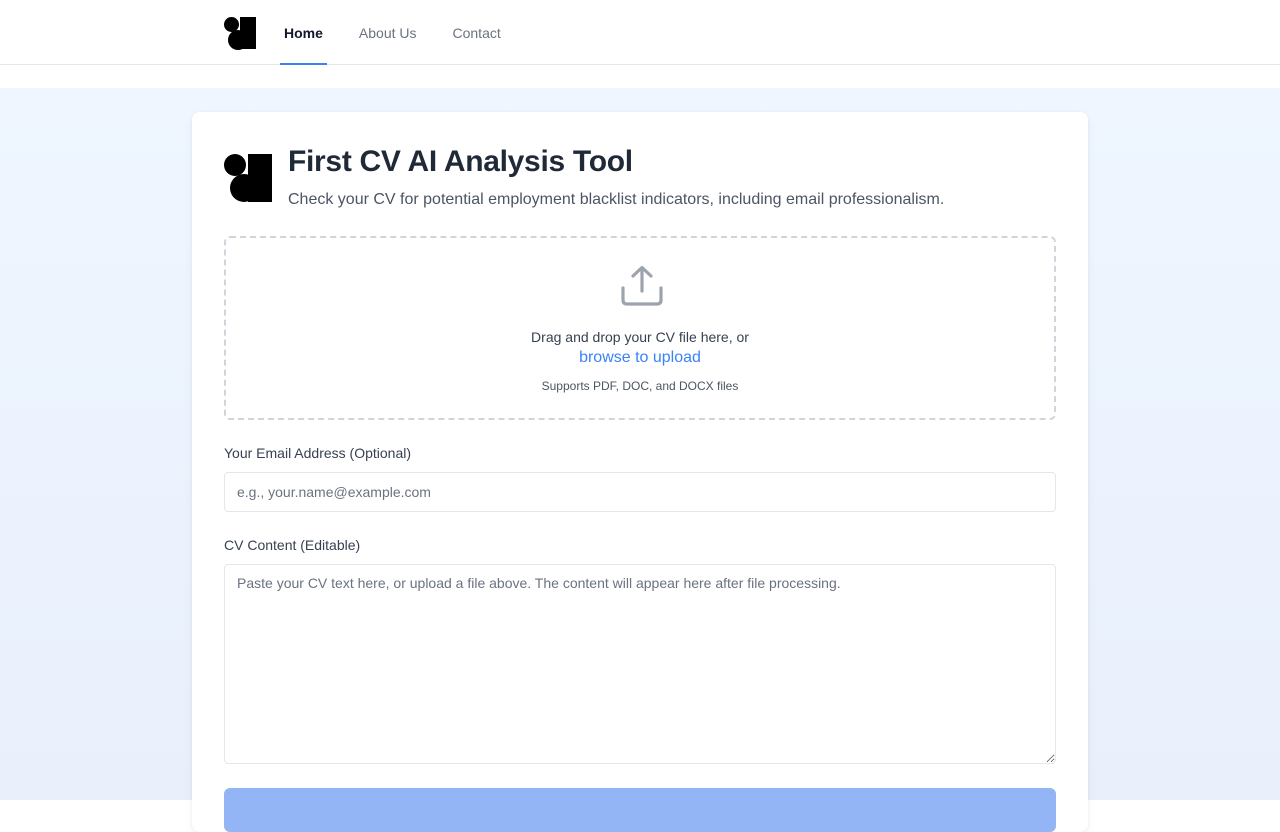 Image resolution: width=1280 pixels, height=832 pixels. What do you see at coordinates (238, 39) in the screenshot?
I see `logo-dot-bottom` at bounding box center [238, 39].